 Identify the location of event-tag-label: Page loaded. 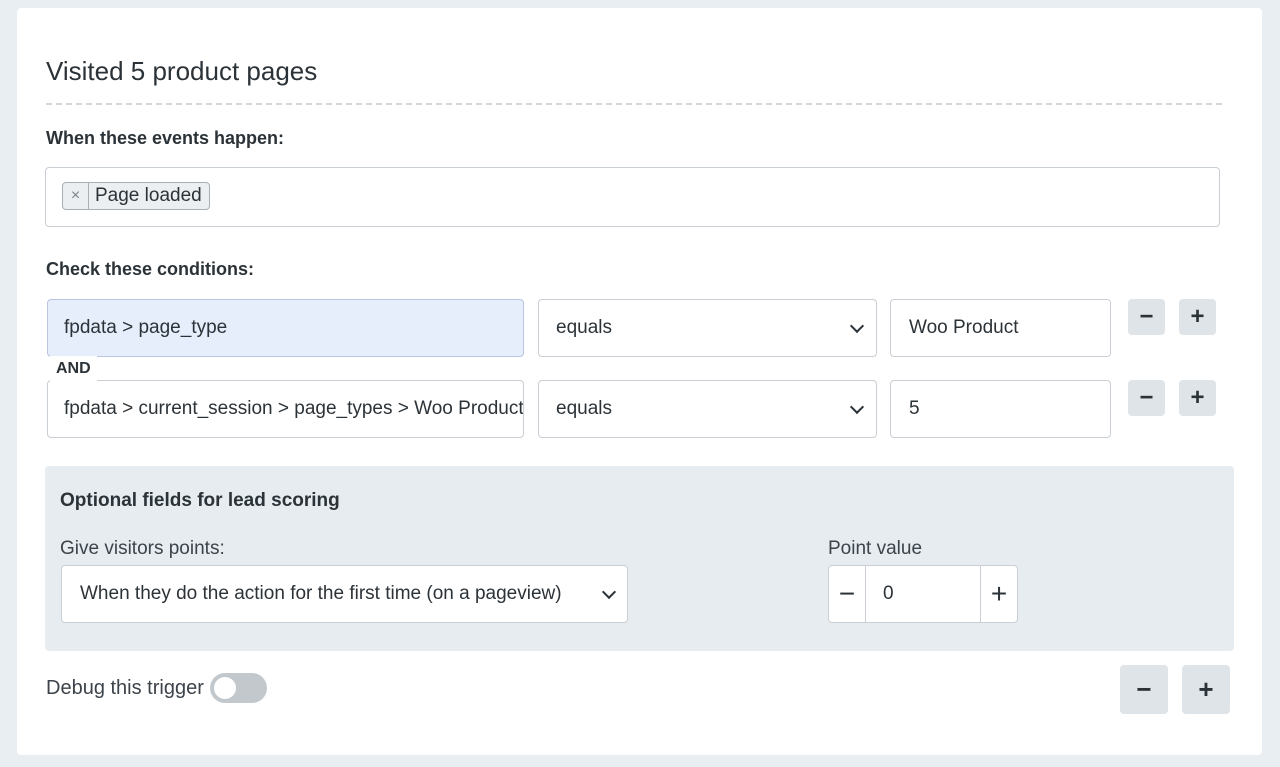
(148, 195).